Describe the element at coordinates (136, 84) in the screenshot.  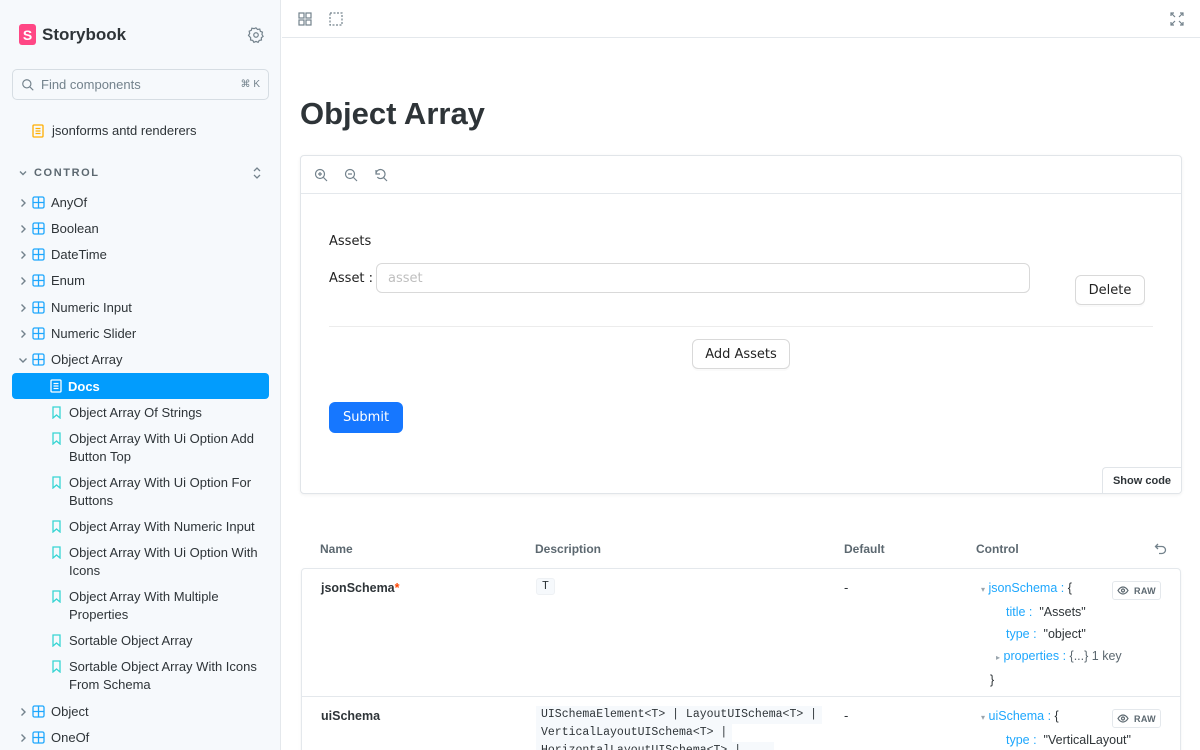
I see `search-input` at that location.